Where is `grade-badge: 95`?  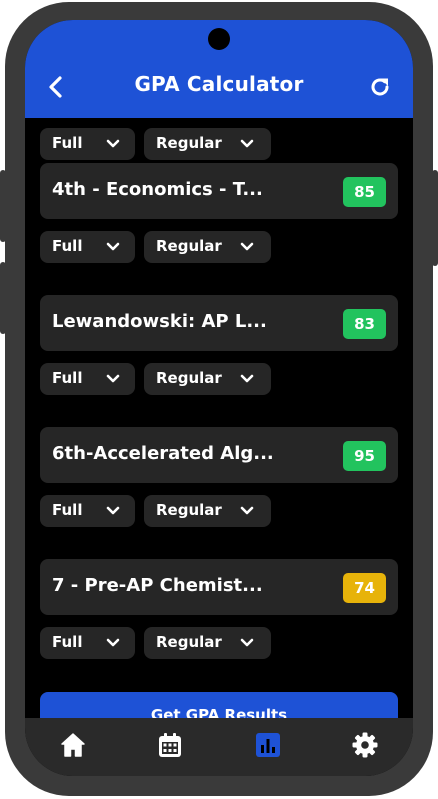
grade-badge: 95 is located at coordinates (364, 456).